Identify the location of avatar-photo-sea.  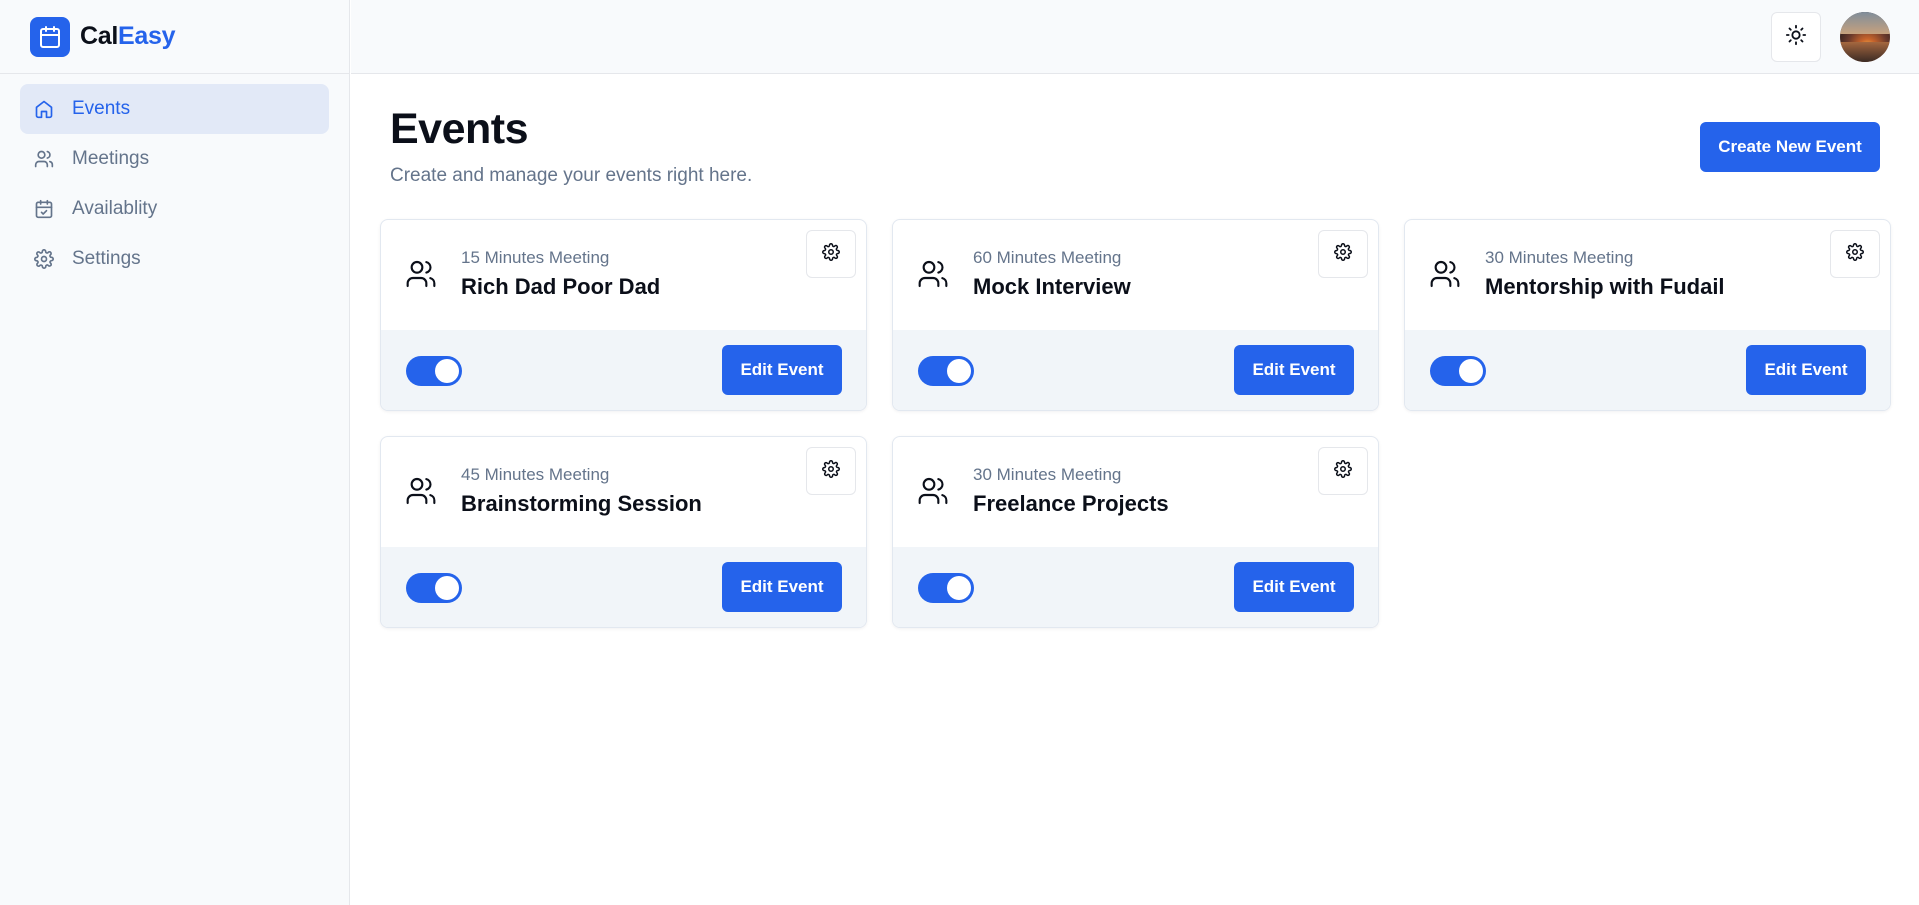
(1865, 52).